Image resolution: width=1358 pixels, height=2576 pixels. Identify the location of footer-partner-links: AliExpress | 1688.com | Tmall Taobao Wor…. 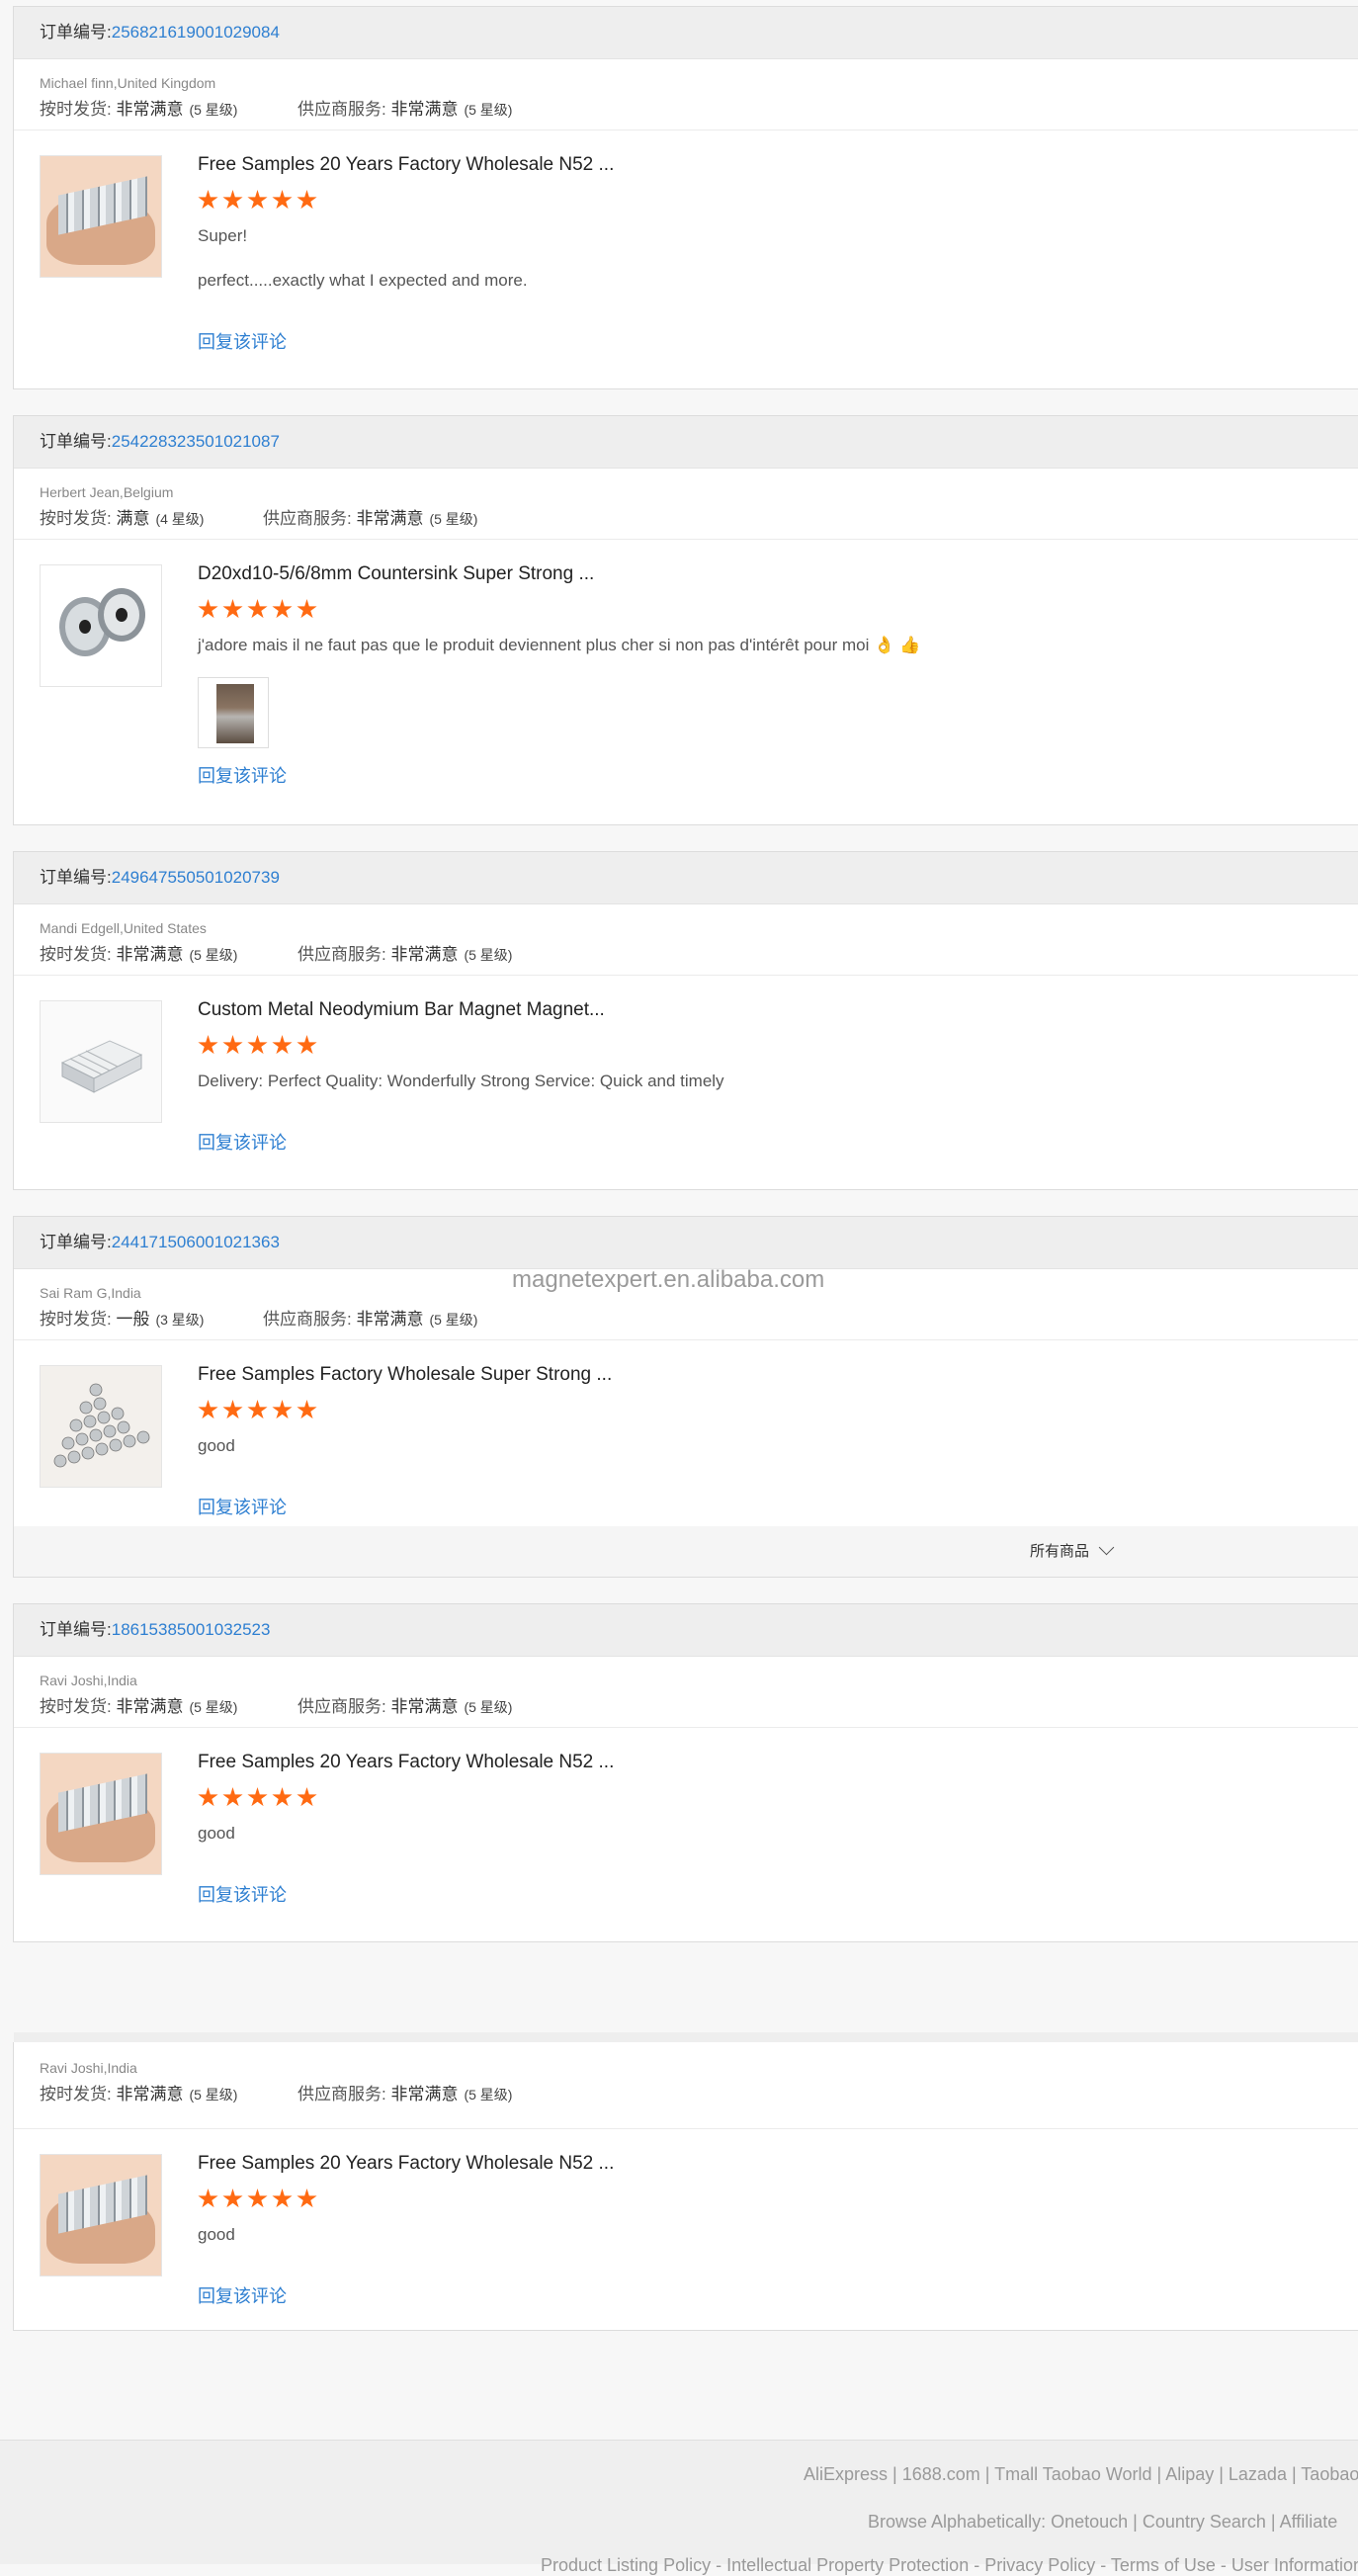
(1081, 2474).